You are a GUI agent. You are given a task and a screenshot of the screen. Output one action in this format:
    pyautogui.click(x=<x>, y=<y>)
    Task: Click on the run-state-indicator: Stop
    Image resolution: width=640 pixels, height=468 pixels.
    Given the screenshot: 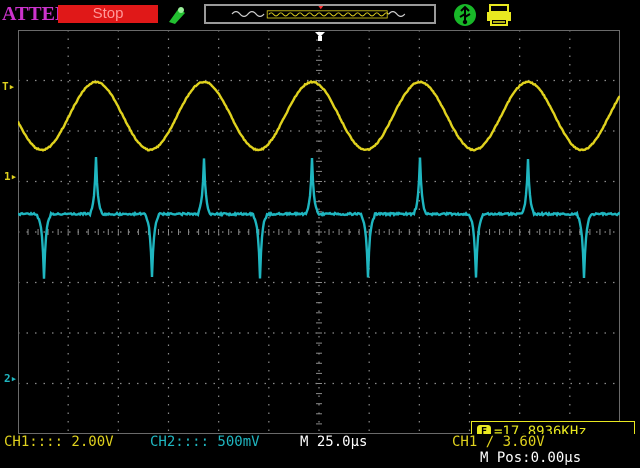 What is the action you would take?
    pyautogui.click(x=108, y=14)
    